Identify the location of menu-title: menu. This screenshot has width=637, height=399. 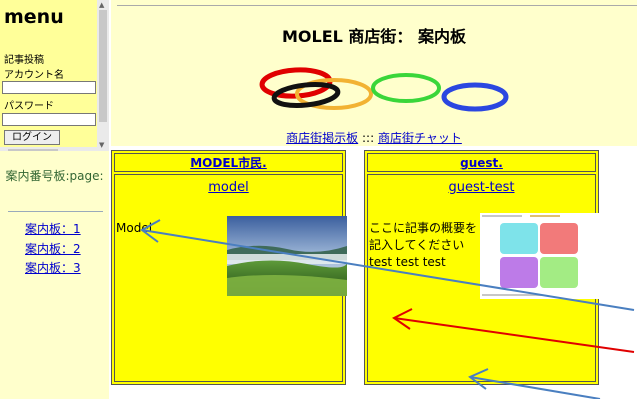
(34, 17).